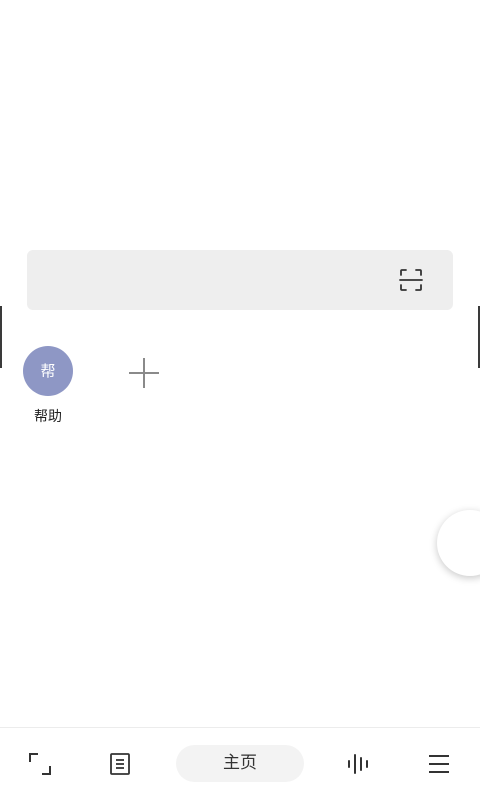 This screenshot has height=801, width=480. I want to click on nav-notes-button, so click(120, 764).